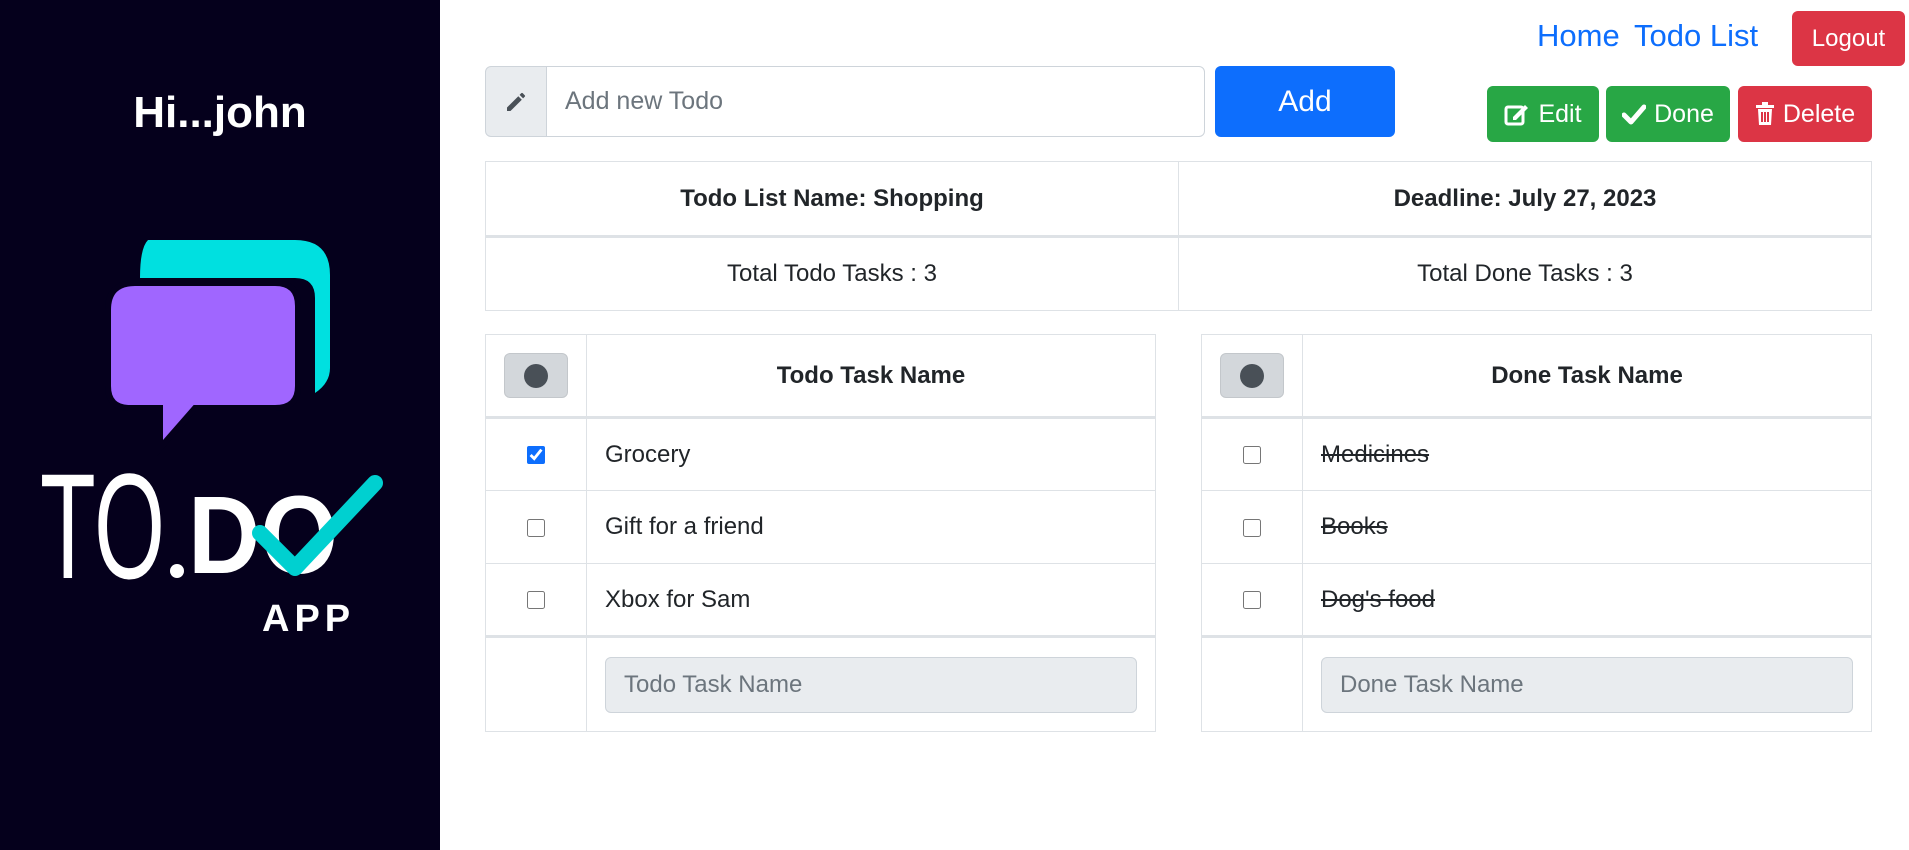 Image resolution: width=1909 pixels, height=850 pixels. I want to click on nav-todo-list-link: Todo List, so click(1696, 36).